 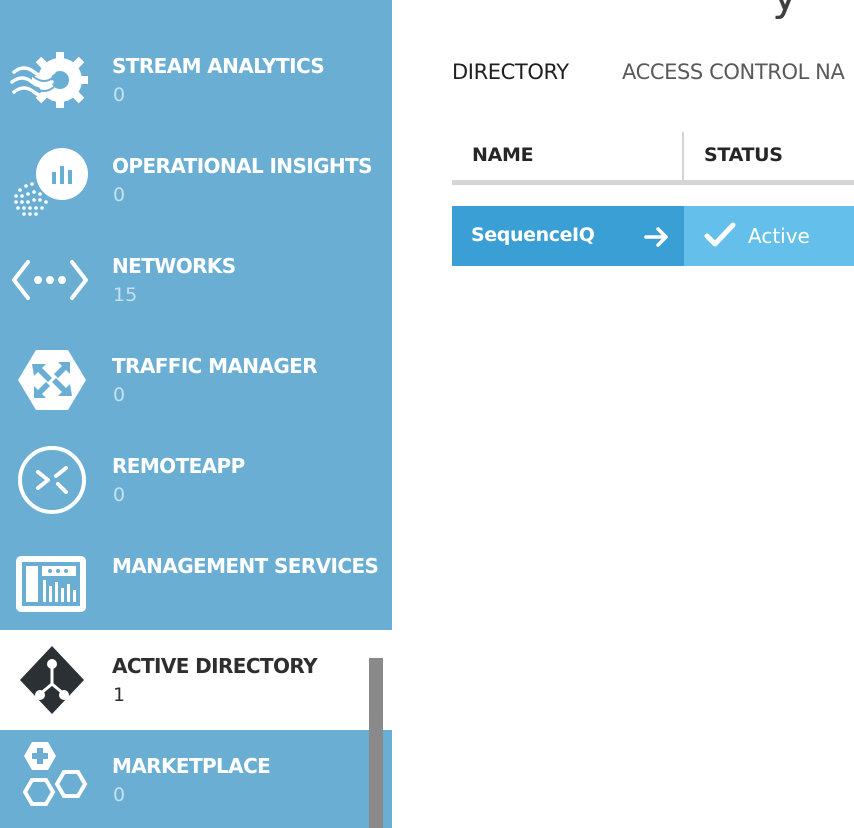 What do you see at coordinates (196, 680) in the screenshot?
I see `sidebar-item-active-directory: ACTIVE DIRECTORY 1` at bounding box center [196, 680].